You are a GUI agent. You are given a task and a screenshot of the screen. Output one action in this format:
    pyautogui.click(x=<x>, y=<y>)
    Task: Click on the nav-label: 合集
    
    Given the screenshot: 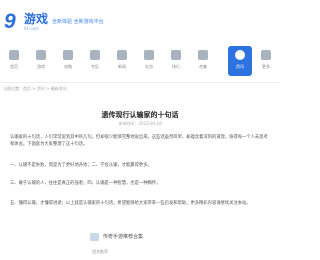 What is the action you would take?
    pyautogui.click(x=203, y=66)
    